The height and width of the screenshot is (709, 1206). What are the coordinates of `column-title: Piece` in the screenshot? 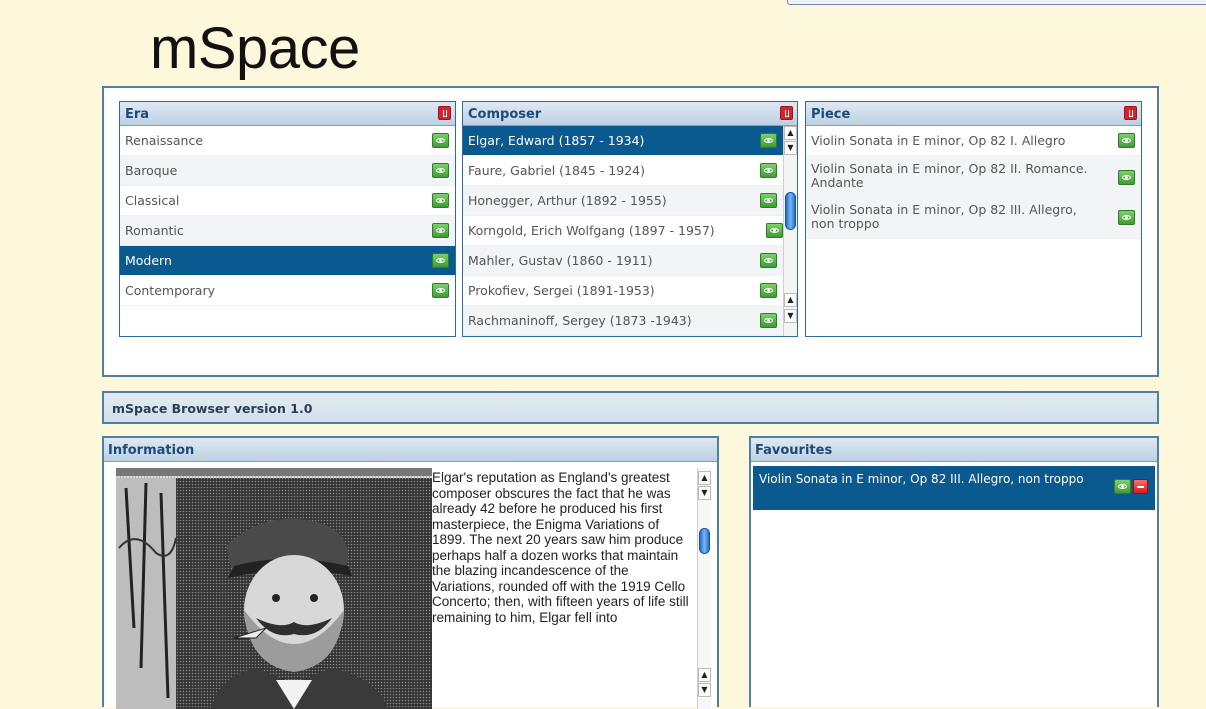 It's located at (831, 114).